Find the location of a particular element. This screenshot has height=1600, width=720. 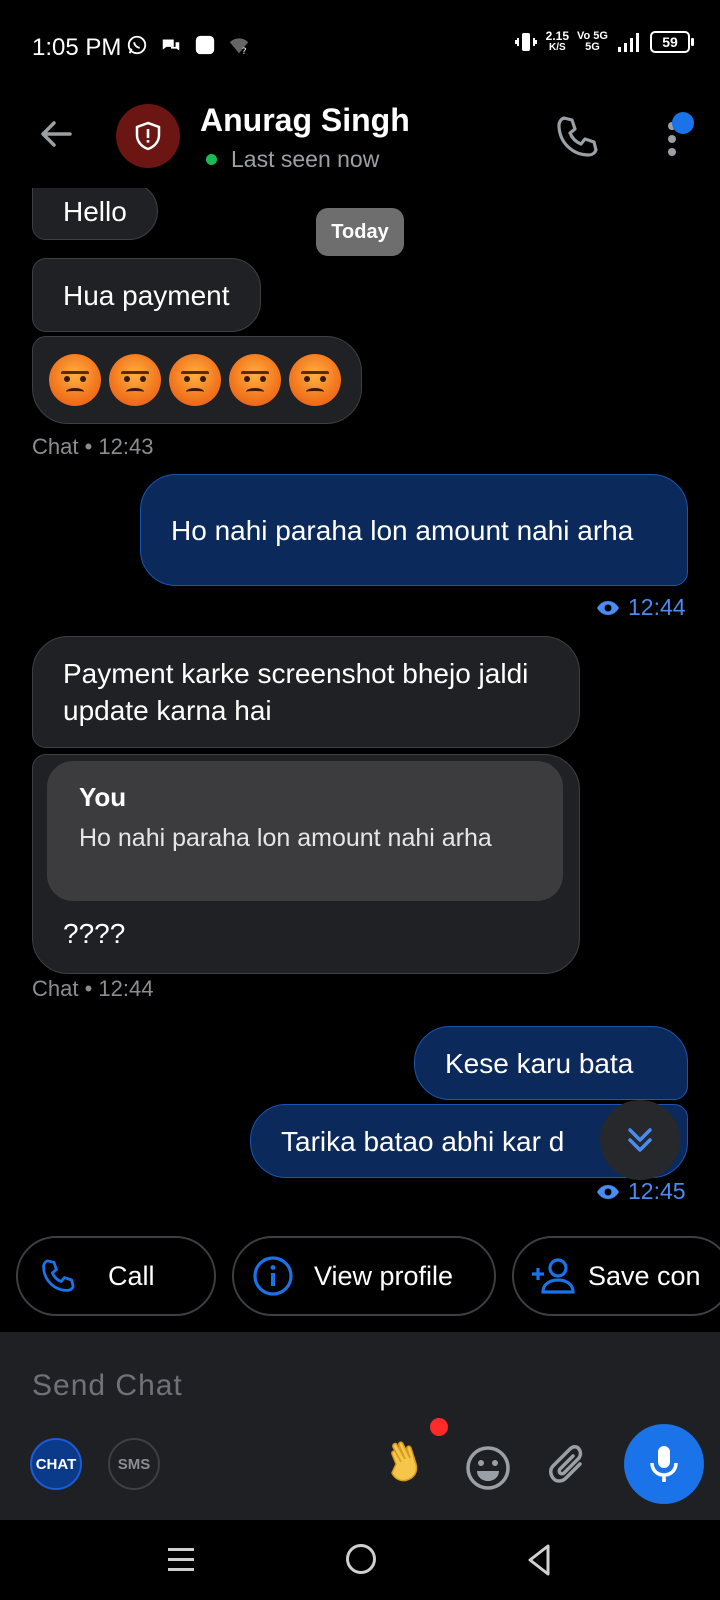

status-bar: 1:05 PM ? 2.15 K/S Vo 5G 5G 59 is located at coordinates (360, 46).